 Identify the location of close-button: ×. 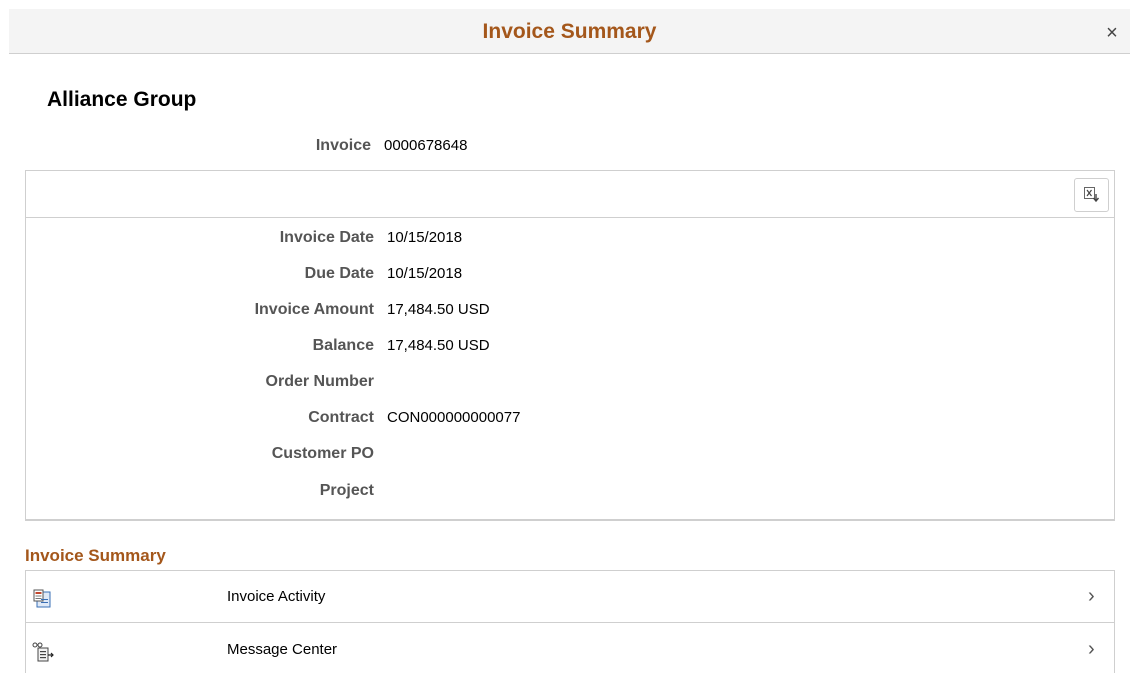
(1112, 33).